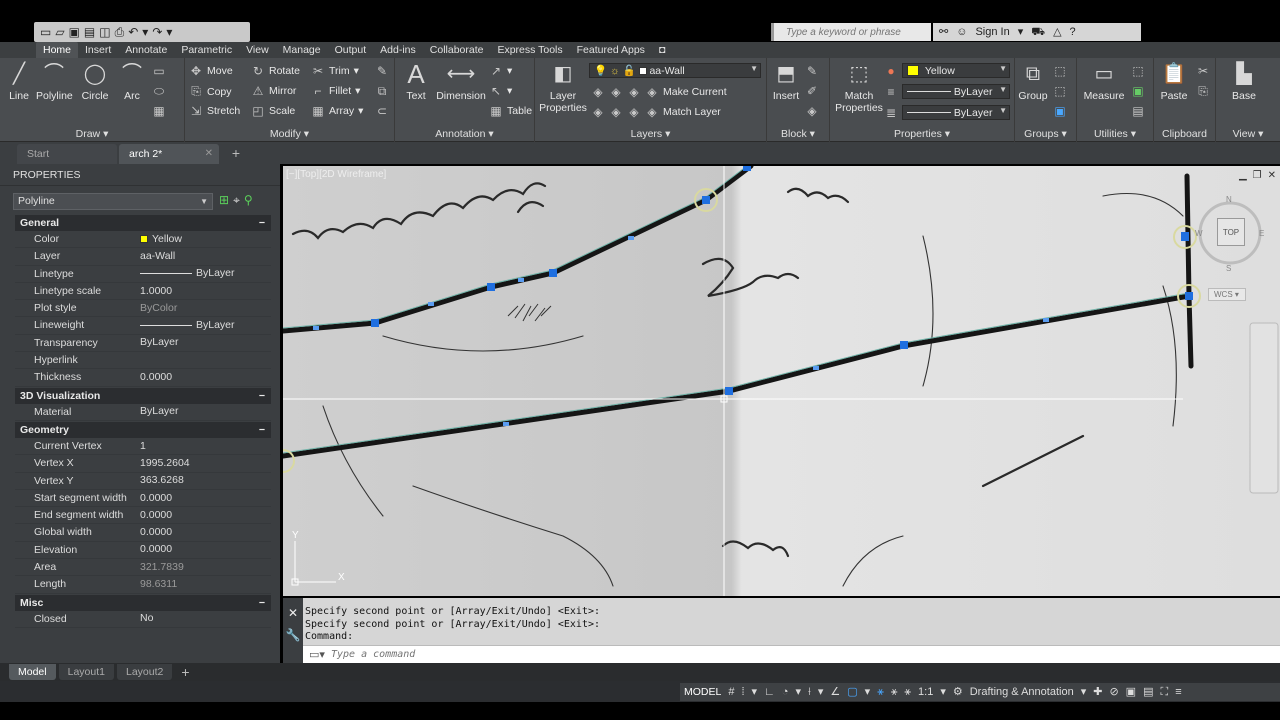  I want to click on explode-button: ⧉, so click(382, 91).